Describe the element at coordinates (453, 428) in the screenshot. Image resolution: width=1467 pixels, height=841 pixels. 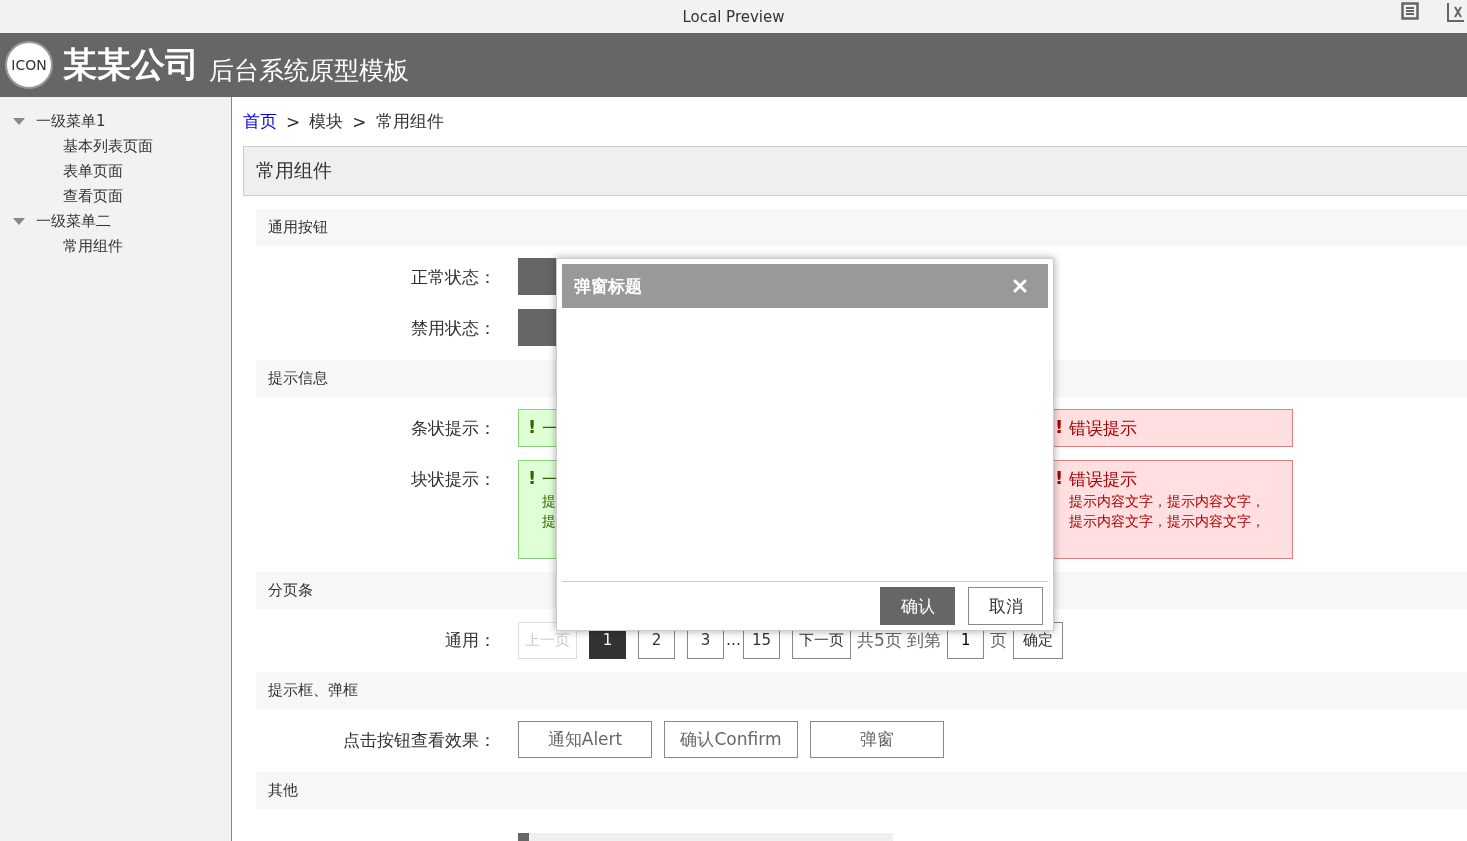
I see `field-label: 条状提示：` at that location.